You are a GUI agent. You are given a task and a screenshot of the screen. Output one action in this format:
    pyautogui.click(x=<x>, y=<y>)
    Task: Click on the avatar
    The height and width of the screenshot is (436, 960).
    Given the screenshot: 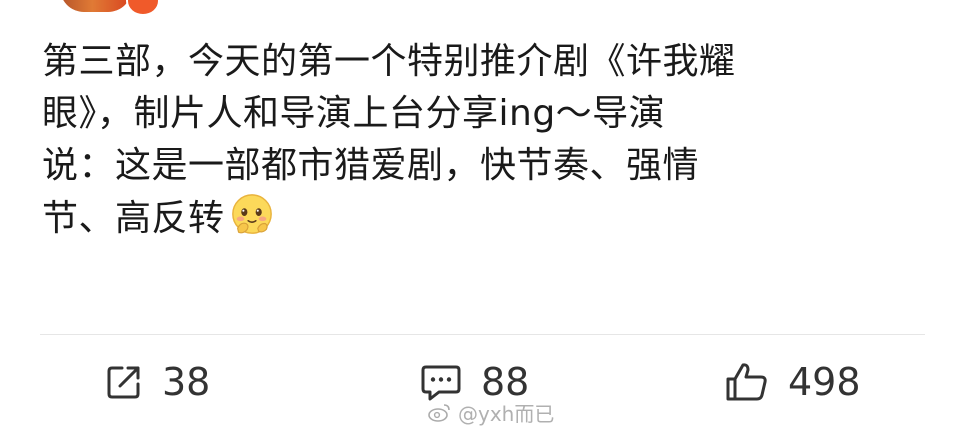 What is the action you would take?
    pyautogui.click(x=96, y=6)
    